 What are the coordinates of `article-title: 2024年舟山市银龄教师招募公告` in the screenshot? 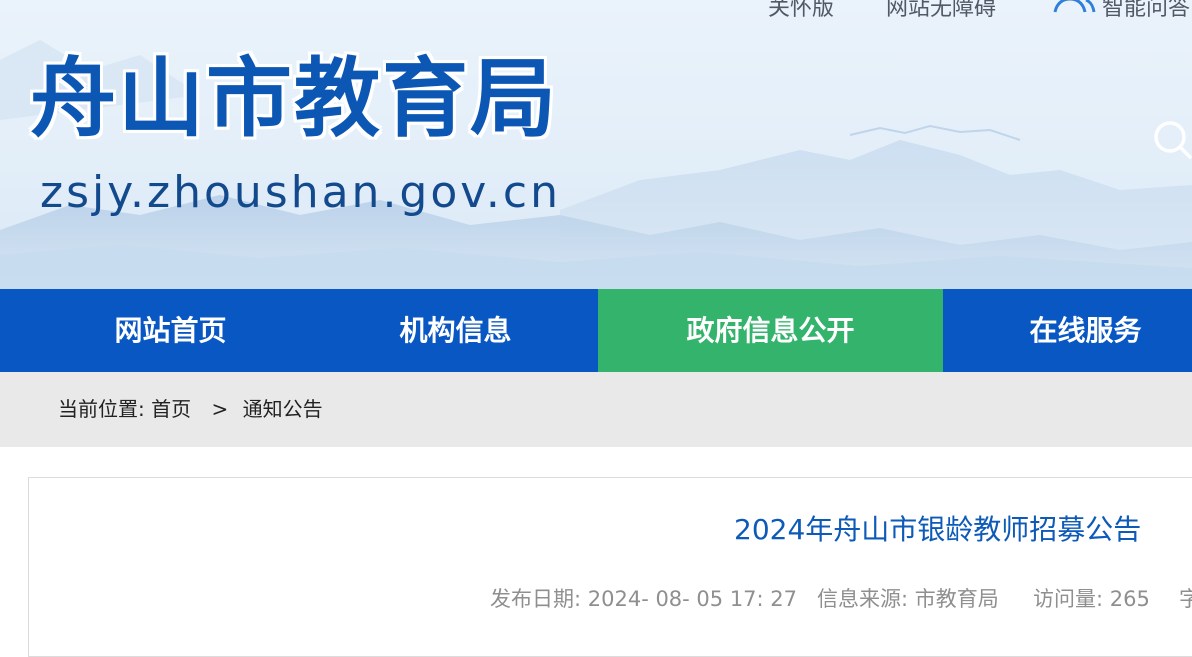 It's located at (938, 529).